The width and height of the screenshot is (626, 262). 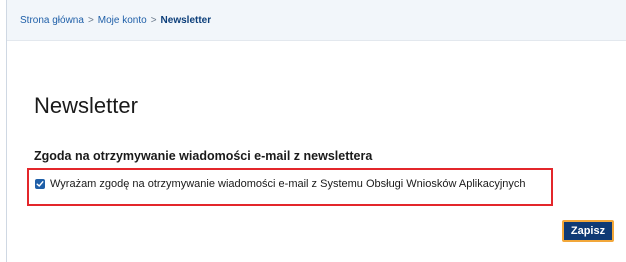 What do you see at coordinates (52, 20) in the screenshot?
I see `breadcrumb-home-link: Strona główna` at bounding box center [52, 20].